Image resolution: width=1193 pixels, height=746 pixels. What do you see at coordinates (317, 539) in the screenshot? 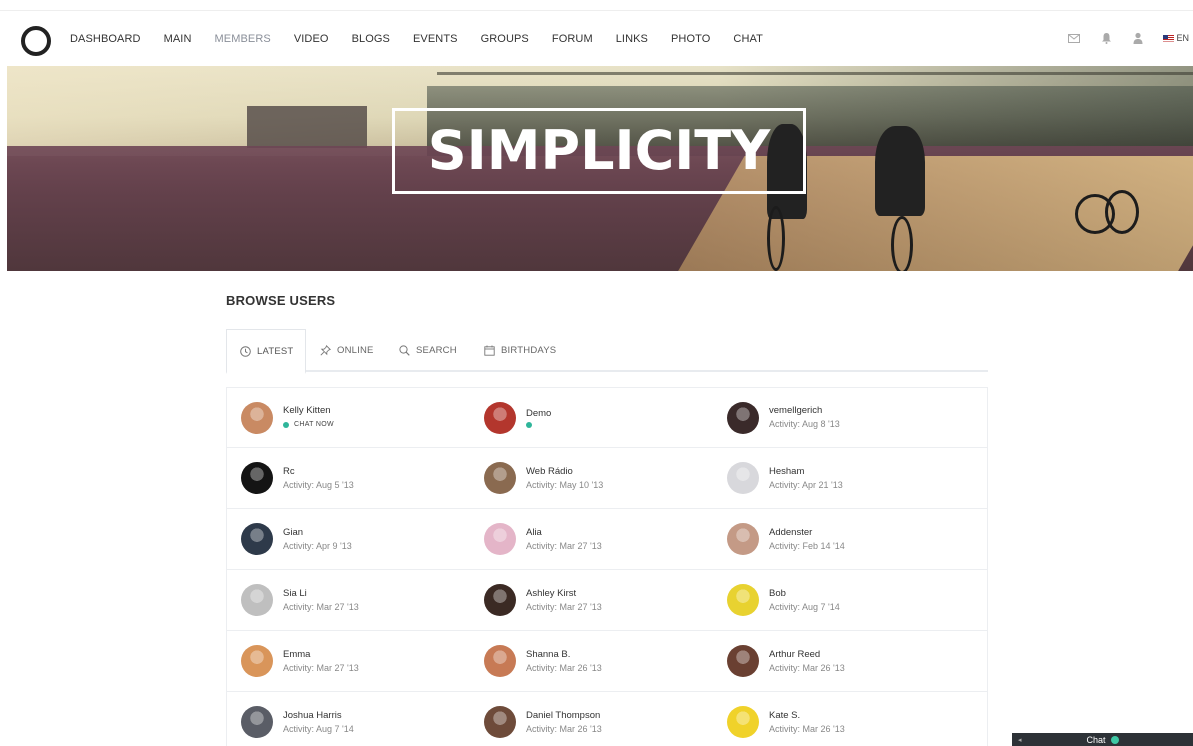
I see `user-info: Gian Activity: Apr 9 '13` at bounding box center [317, 539].